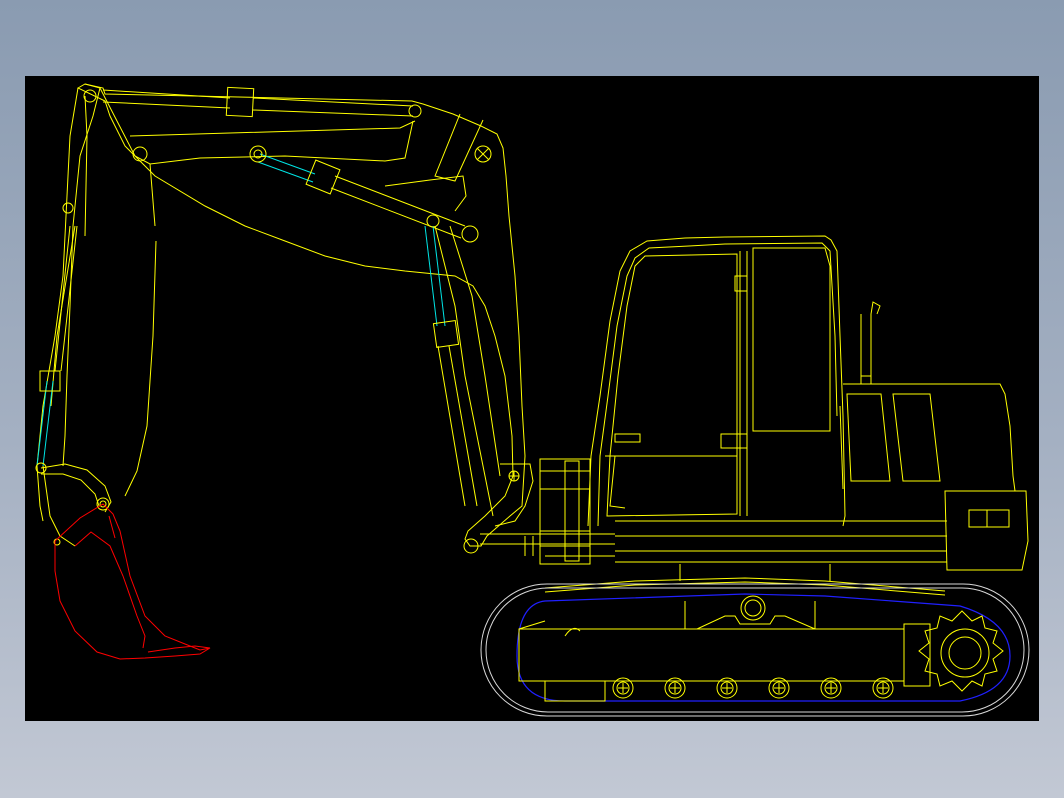  I want to click on arm, so click(68, 317).